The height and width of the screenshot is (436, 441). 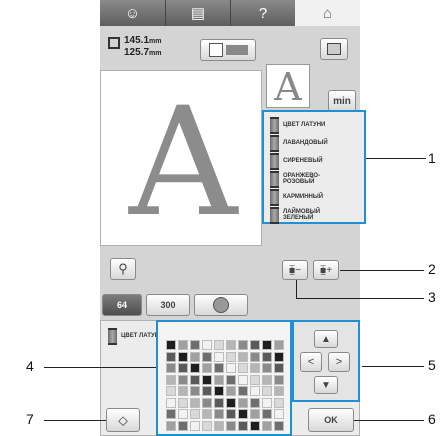 I want to click on location-button: ⚲, so click(x=123, y=269).